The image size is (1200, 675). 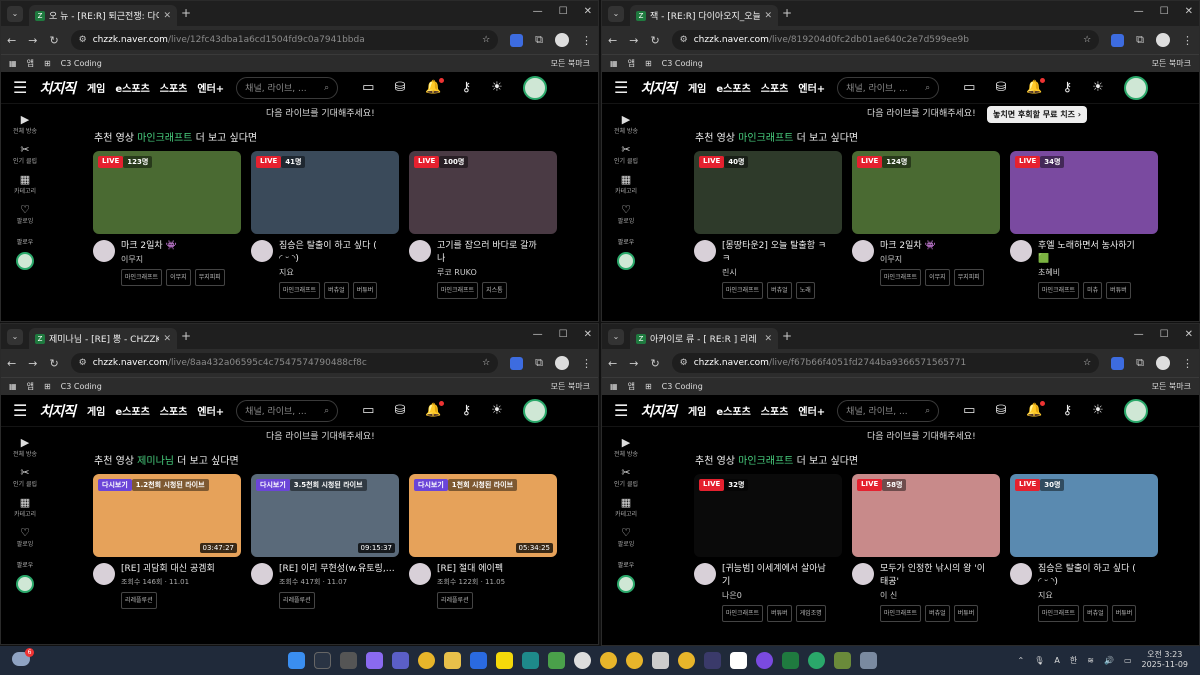 What do you see at coordinates (487, 246) in the screenshot?
I see `video-title: 고기를 잡으러 바다로 갈까` at bounding box center [487, 246].